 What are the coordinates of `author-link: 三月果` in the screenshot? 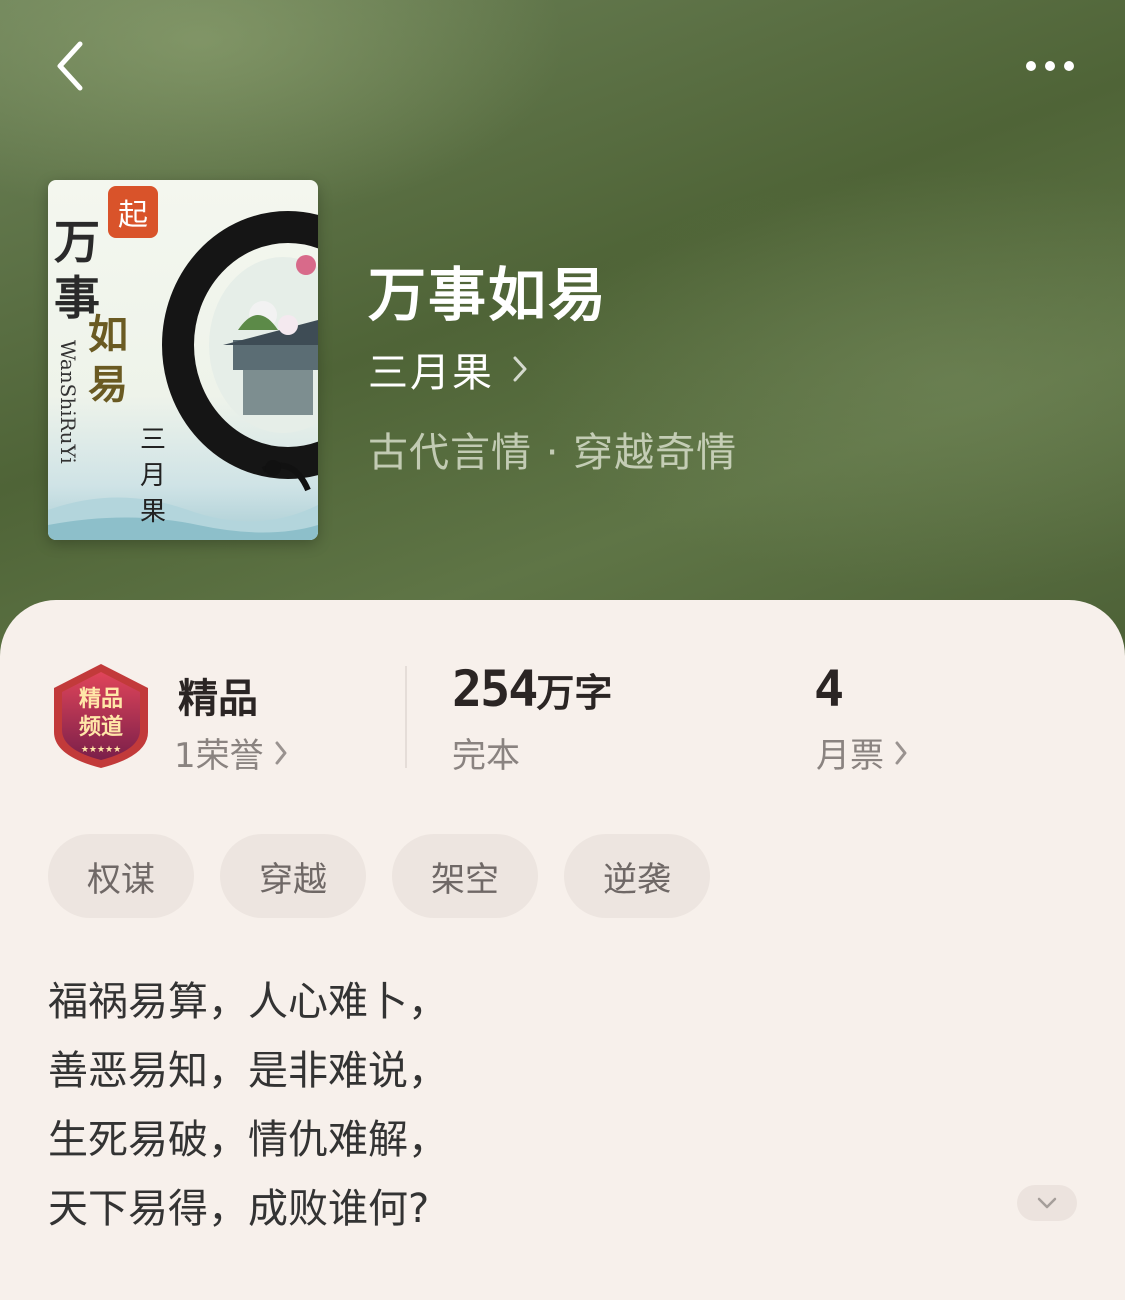 It's located at (448, 369).